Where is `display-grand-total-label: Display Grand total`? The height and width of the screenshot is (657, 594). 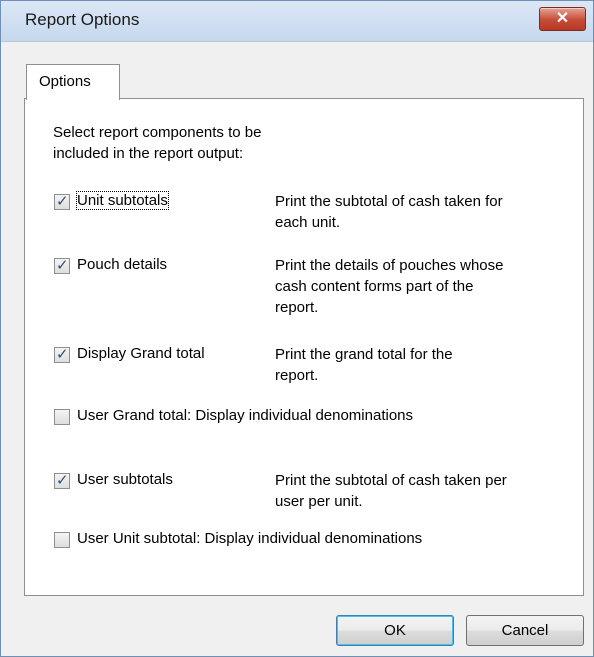
display-grand-total-label: Display Grand total is located at coordinates (141, 353).